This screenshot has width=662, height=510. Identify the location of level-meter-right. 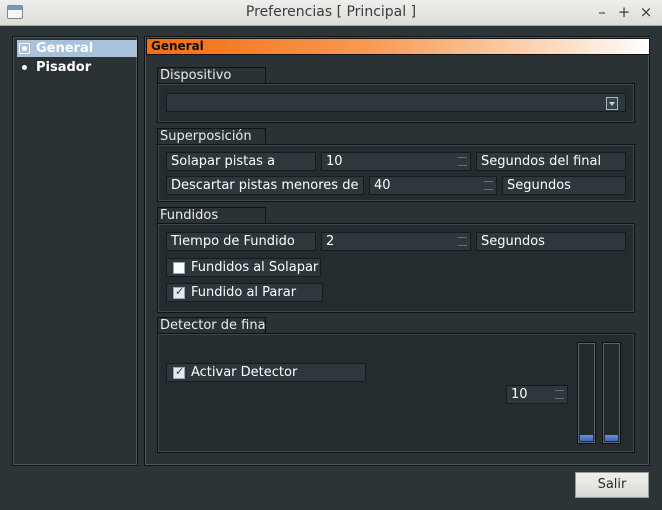
(611, 393).